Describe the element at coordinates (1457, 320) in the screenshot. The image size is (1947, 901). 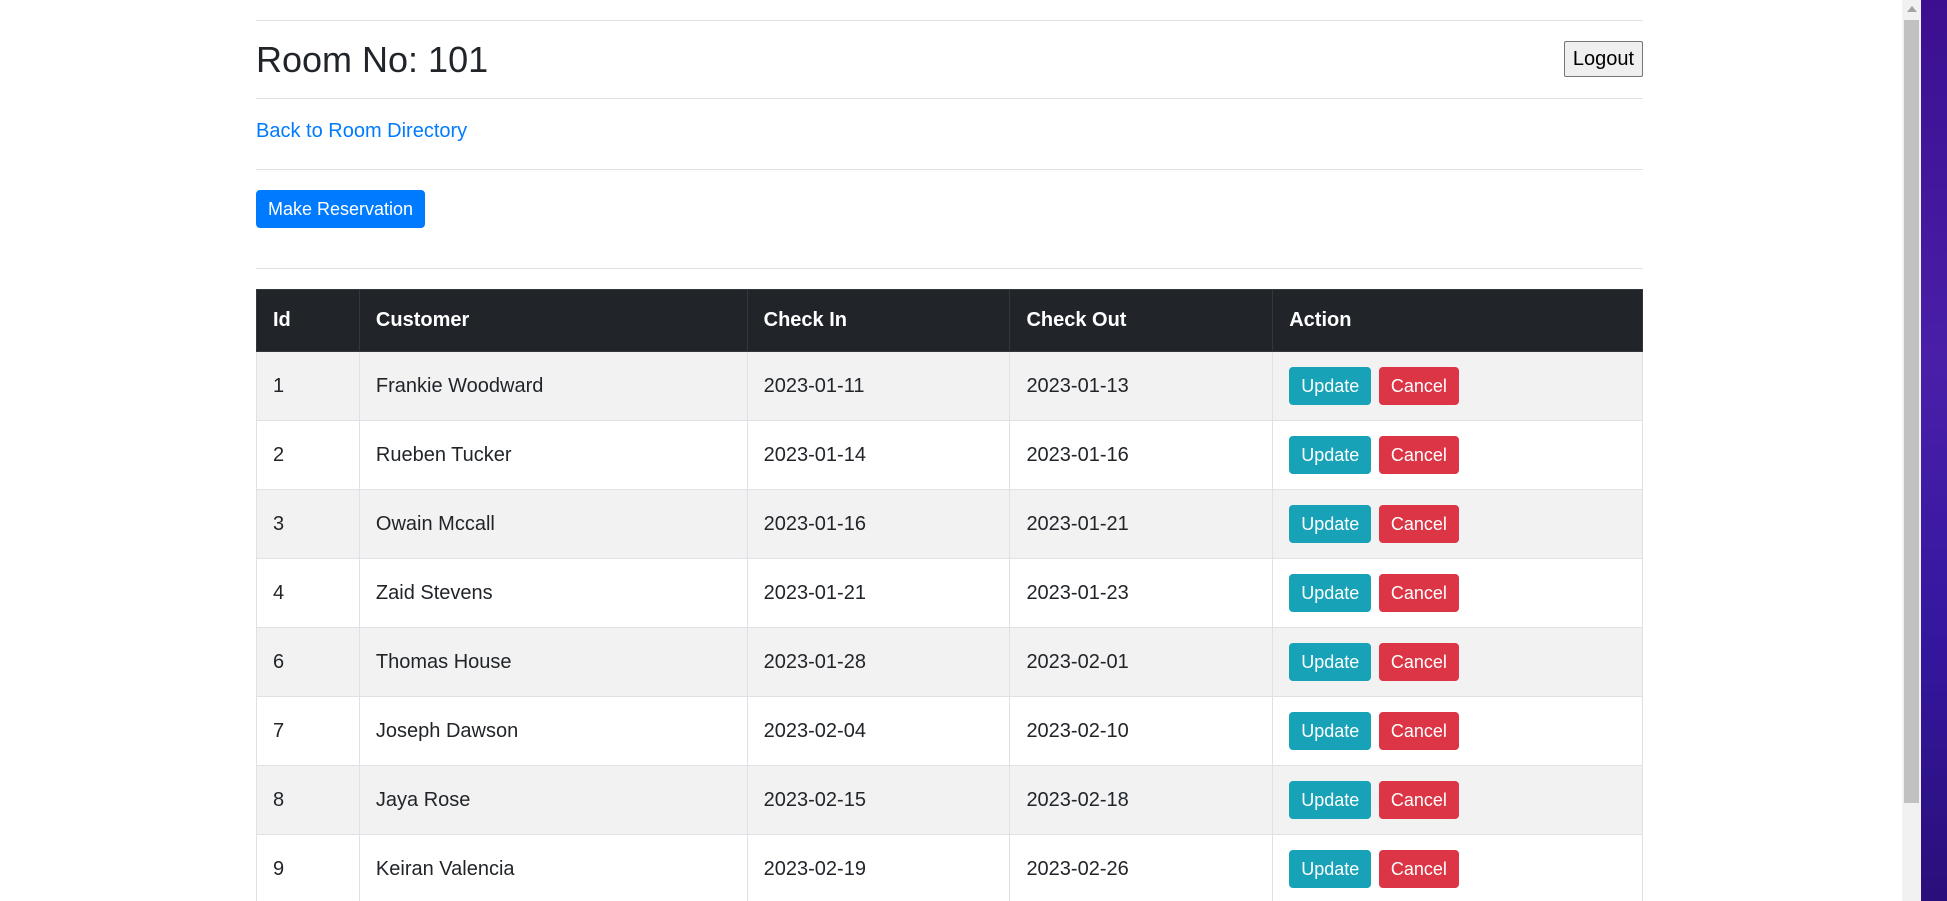
I see `column-header-action: Action` at that location.